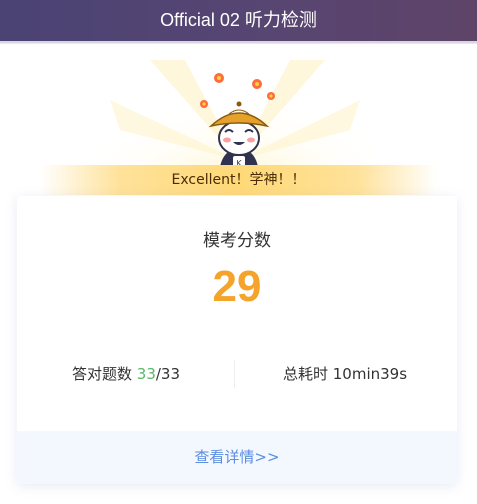  I want to click on view-details-link: 查看详情>>, so click(237, 457).